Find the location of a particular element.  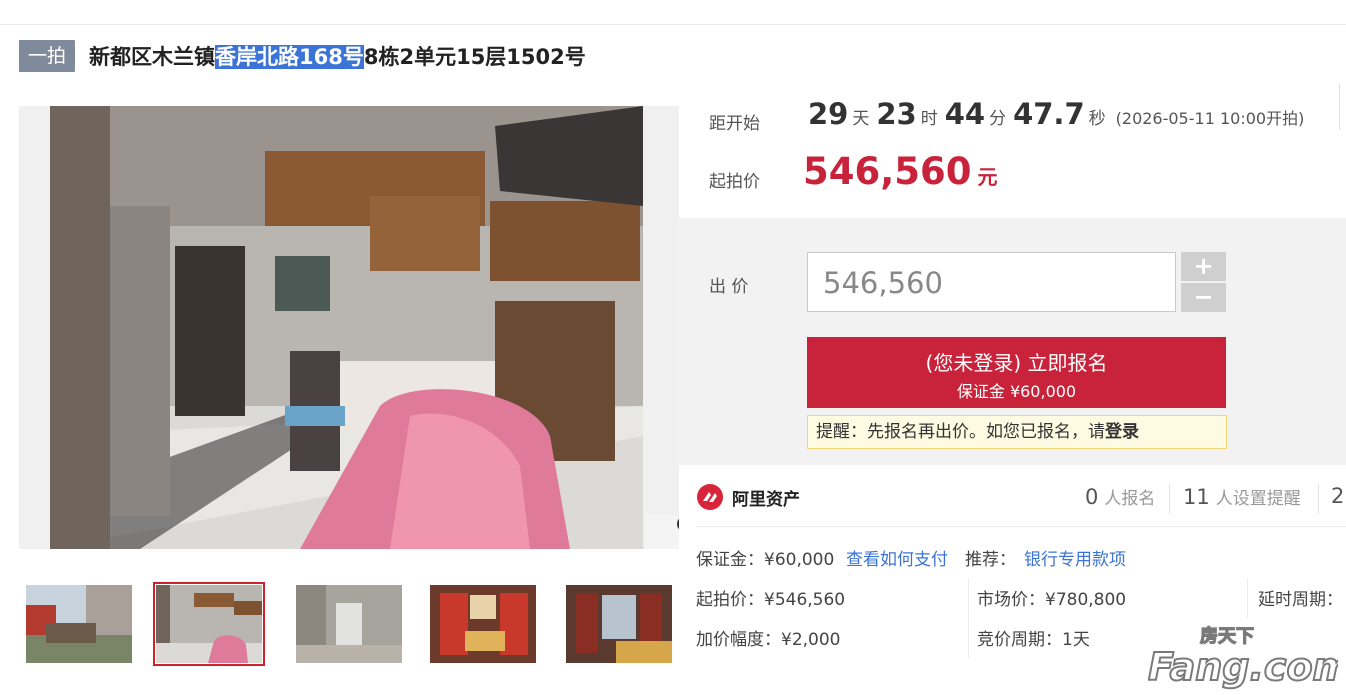

hours-unit: 时 is located at coordinates (929, 119).